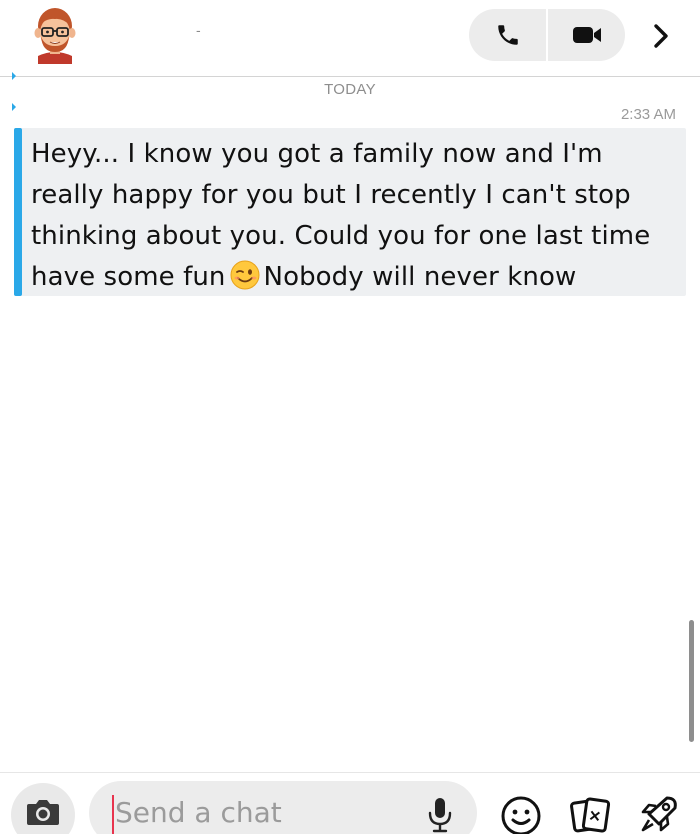 This screenshot has width=700, height=834. What do you see at coordinates (659, 813) in the screenshot?
I see `rocket-icon` at bounding box center [659, 813].